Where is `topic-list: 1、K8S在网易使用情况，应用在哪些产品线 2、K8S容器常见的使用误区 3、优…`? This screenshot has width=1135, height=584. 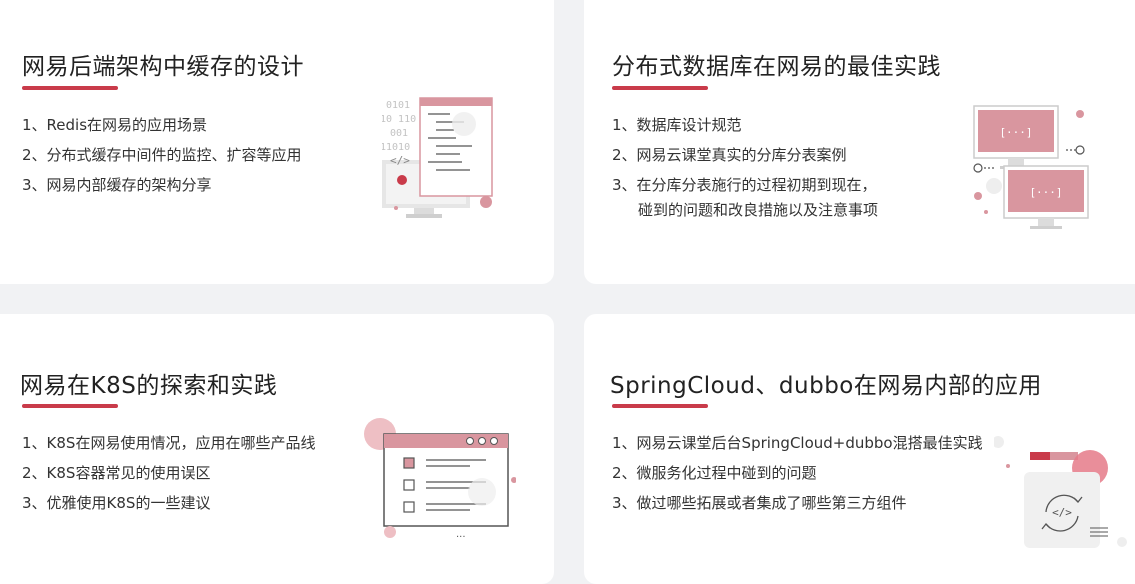
topic-list: 1、K8S在网易使用情况，应用在哪些产品线 2、K8S容器常见的使用误区 3、优… is located at coordinates (168, 473).